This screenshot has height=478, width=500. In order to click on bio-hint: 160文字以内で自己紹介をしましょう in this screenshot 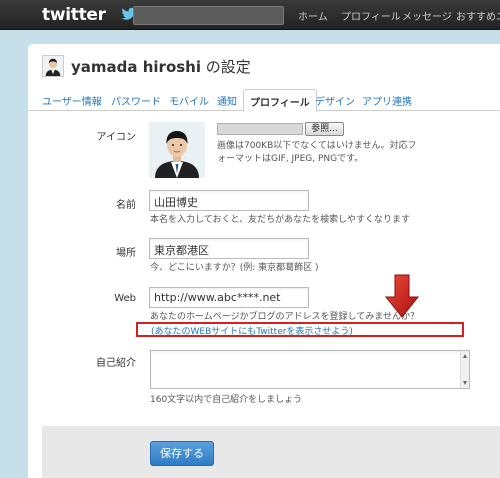, I will do `click(226, 400)`.